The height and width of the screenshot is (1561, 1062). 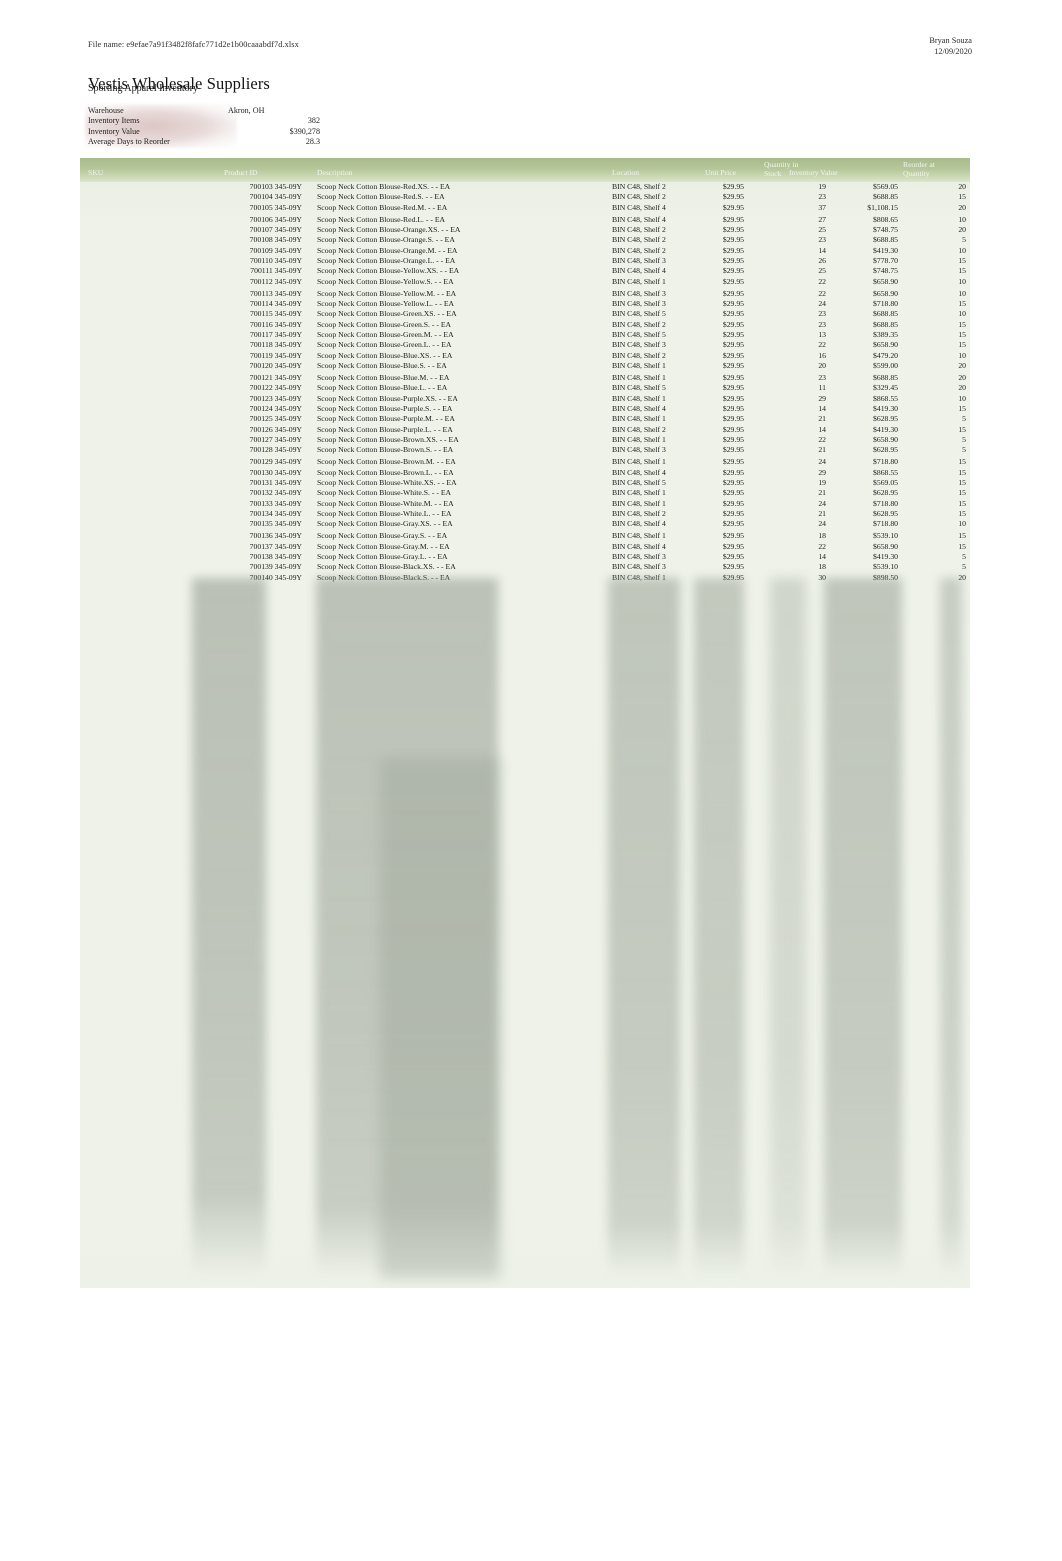 What do you see at coordinates (882, 207) in the screenshot?
I see `cell-inventory-value: $1,108.15` at bounding box center [882, 207].